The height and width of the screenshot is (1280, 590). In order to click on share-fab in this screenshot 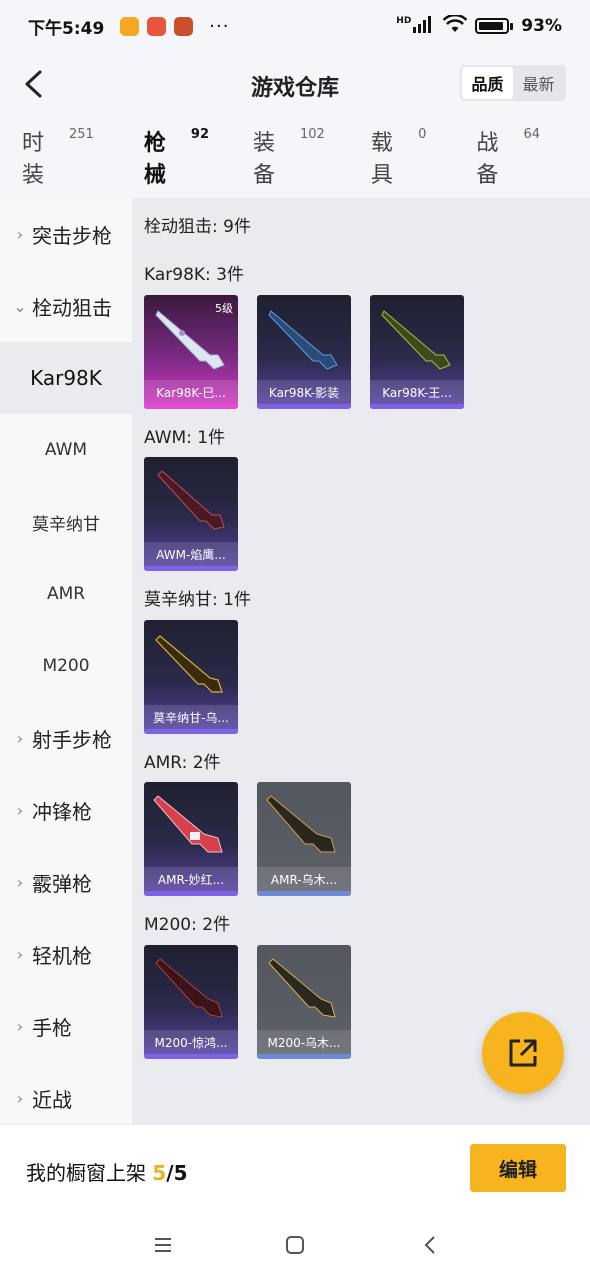, I will do `click(523, 1053)`.